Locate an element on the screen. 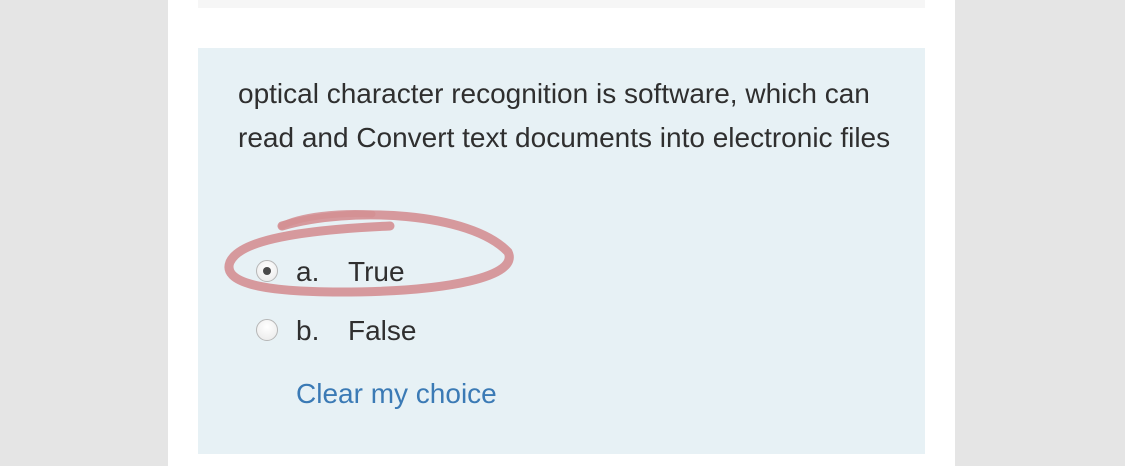 The width and height of the screenshot is (1125, 466). option-label-false: False is located at coordinates (382, 330).